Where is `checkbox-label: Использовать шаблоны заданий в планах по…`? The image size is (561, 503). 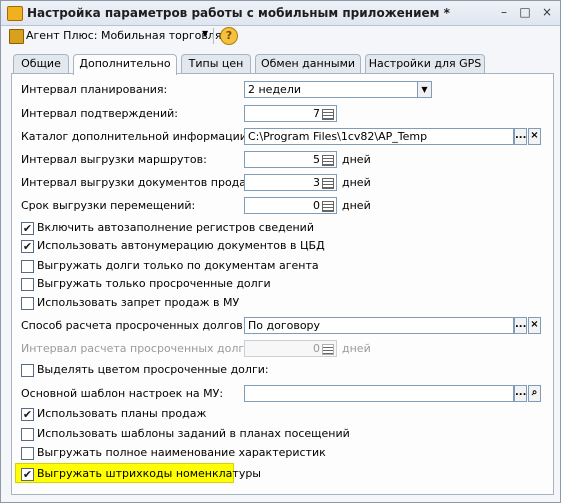 checkbox-label: Использовать шаблоны заданий в планах по… is located at coordinates (193, 433).